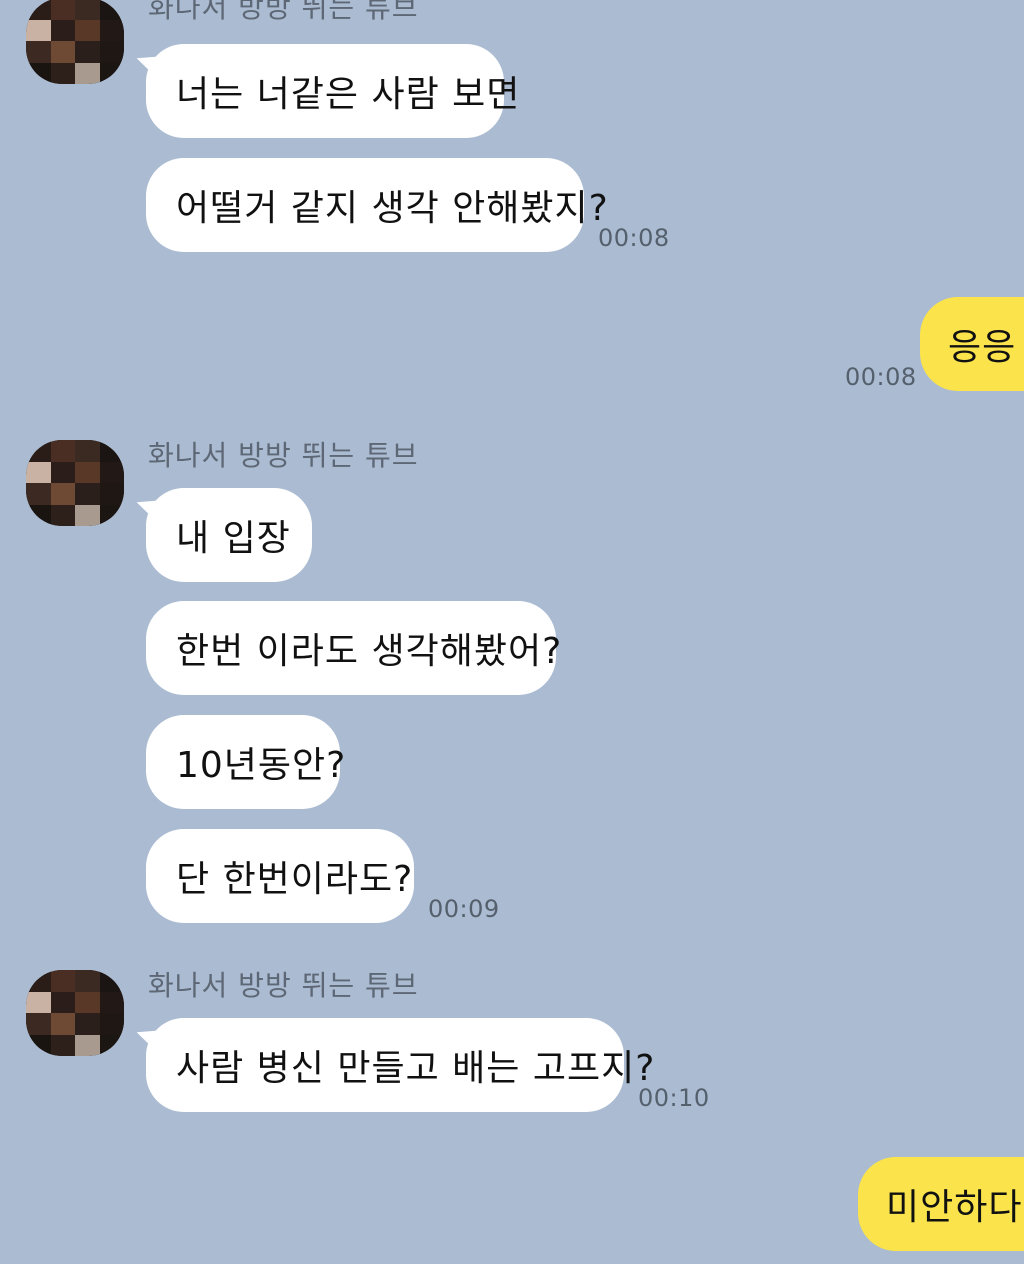  What do you see at coordinates (229, 535) in the screenshot?
I see `incoming-message-bubble: 내 입장` at bounding box center [229, 535].